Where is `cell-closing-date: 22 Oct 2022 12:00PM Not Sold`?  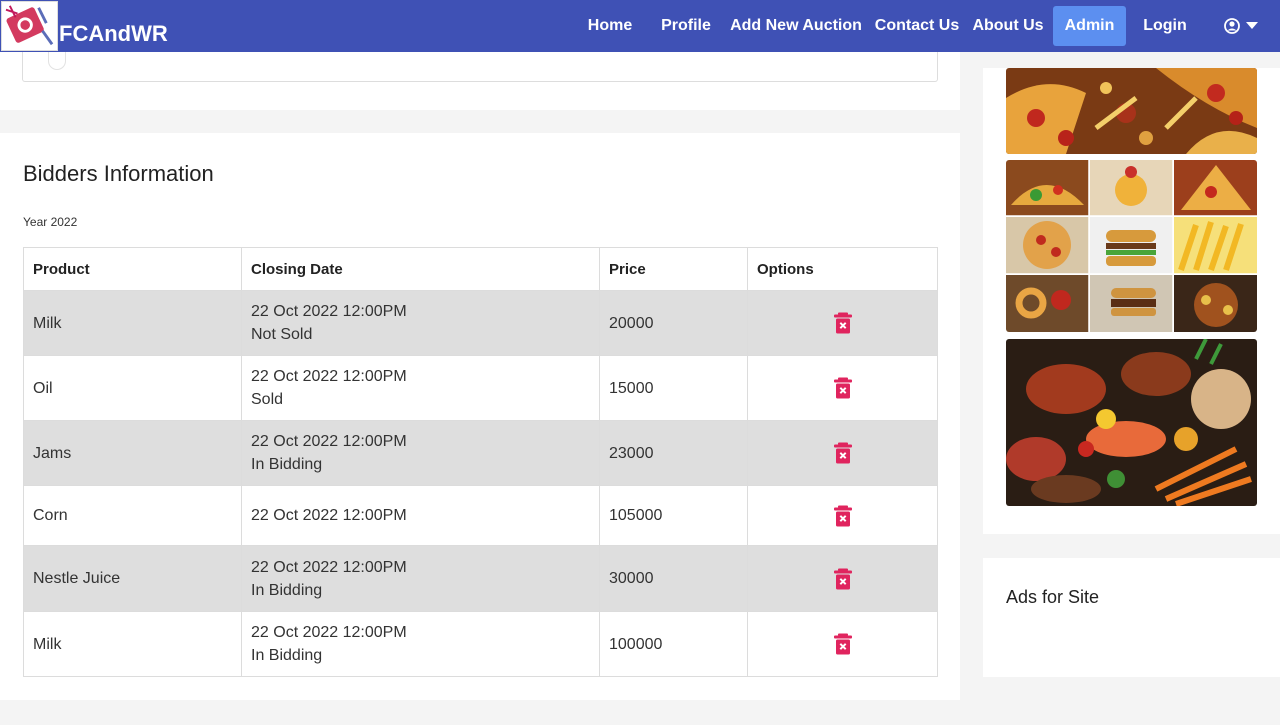
cell-closing-date: 22 Oct 2022 12:00PM Not Sold is located at coordinates (420, 323).